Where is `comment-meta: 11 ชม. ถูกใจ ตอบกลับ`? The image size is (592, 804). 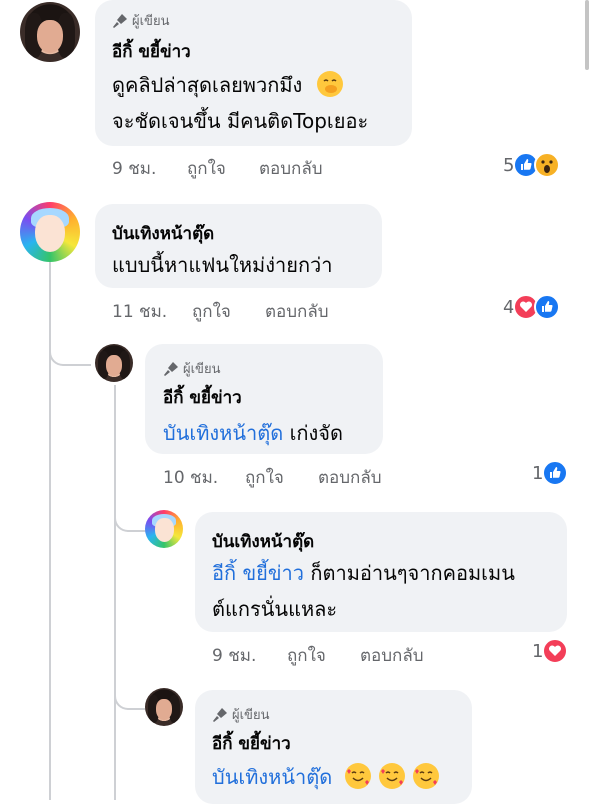 comment-meta: 11 ชม. ถูกใจ ตอบกลับ is located at coordinates (262, 310).